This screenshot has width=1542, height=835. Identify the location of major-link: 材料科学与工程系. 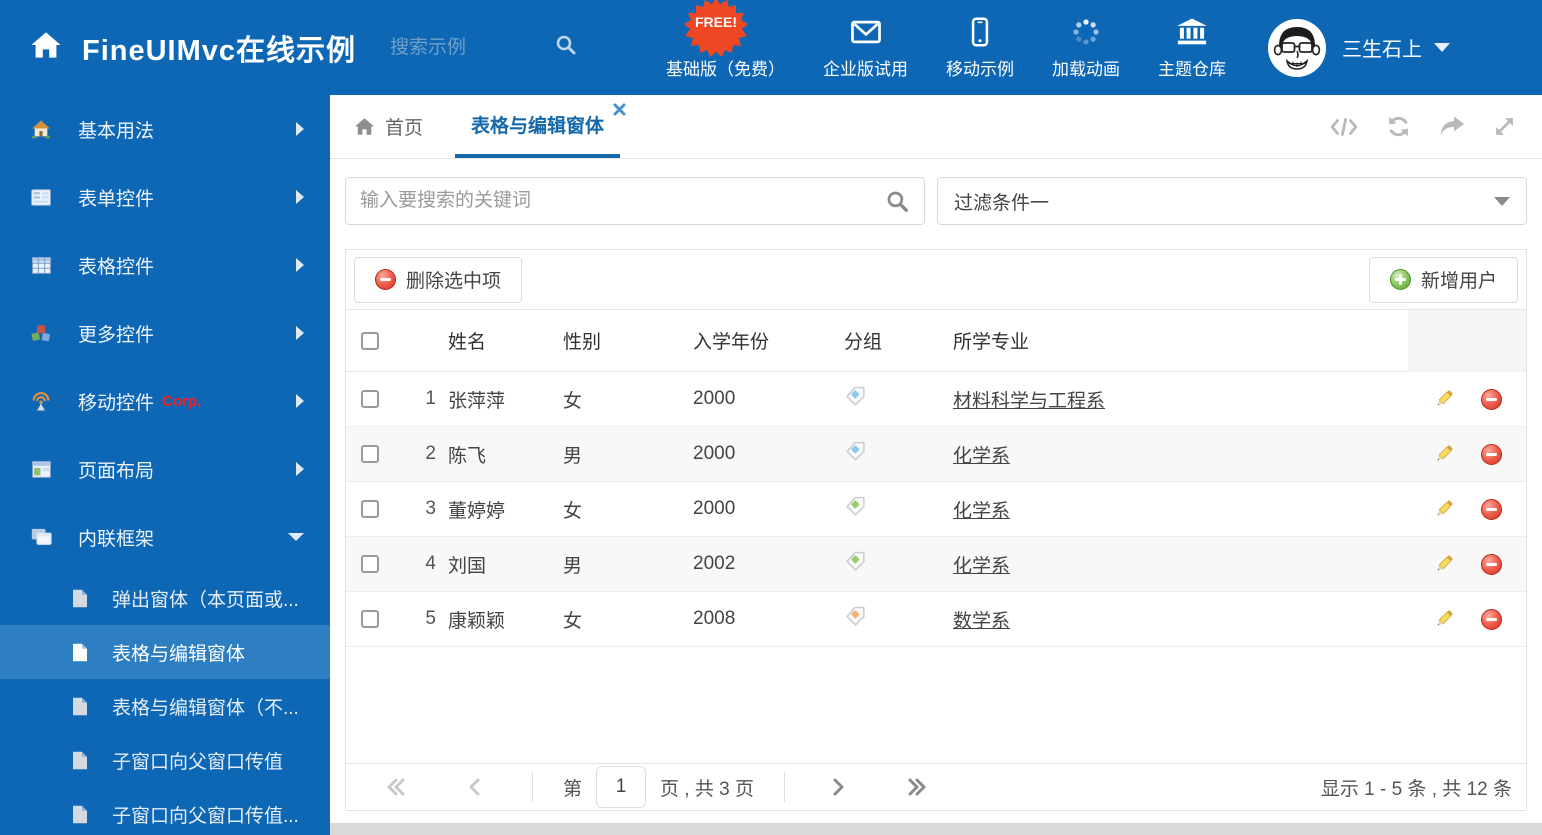
(1029, 399).